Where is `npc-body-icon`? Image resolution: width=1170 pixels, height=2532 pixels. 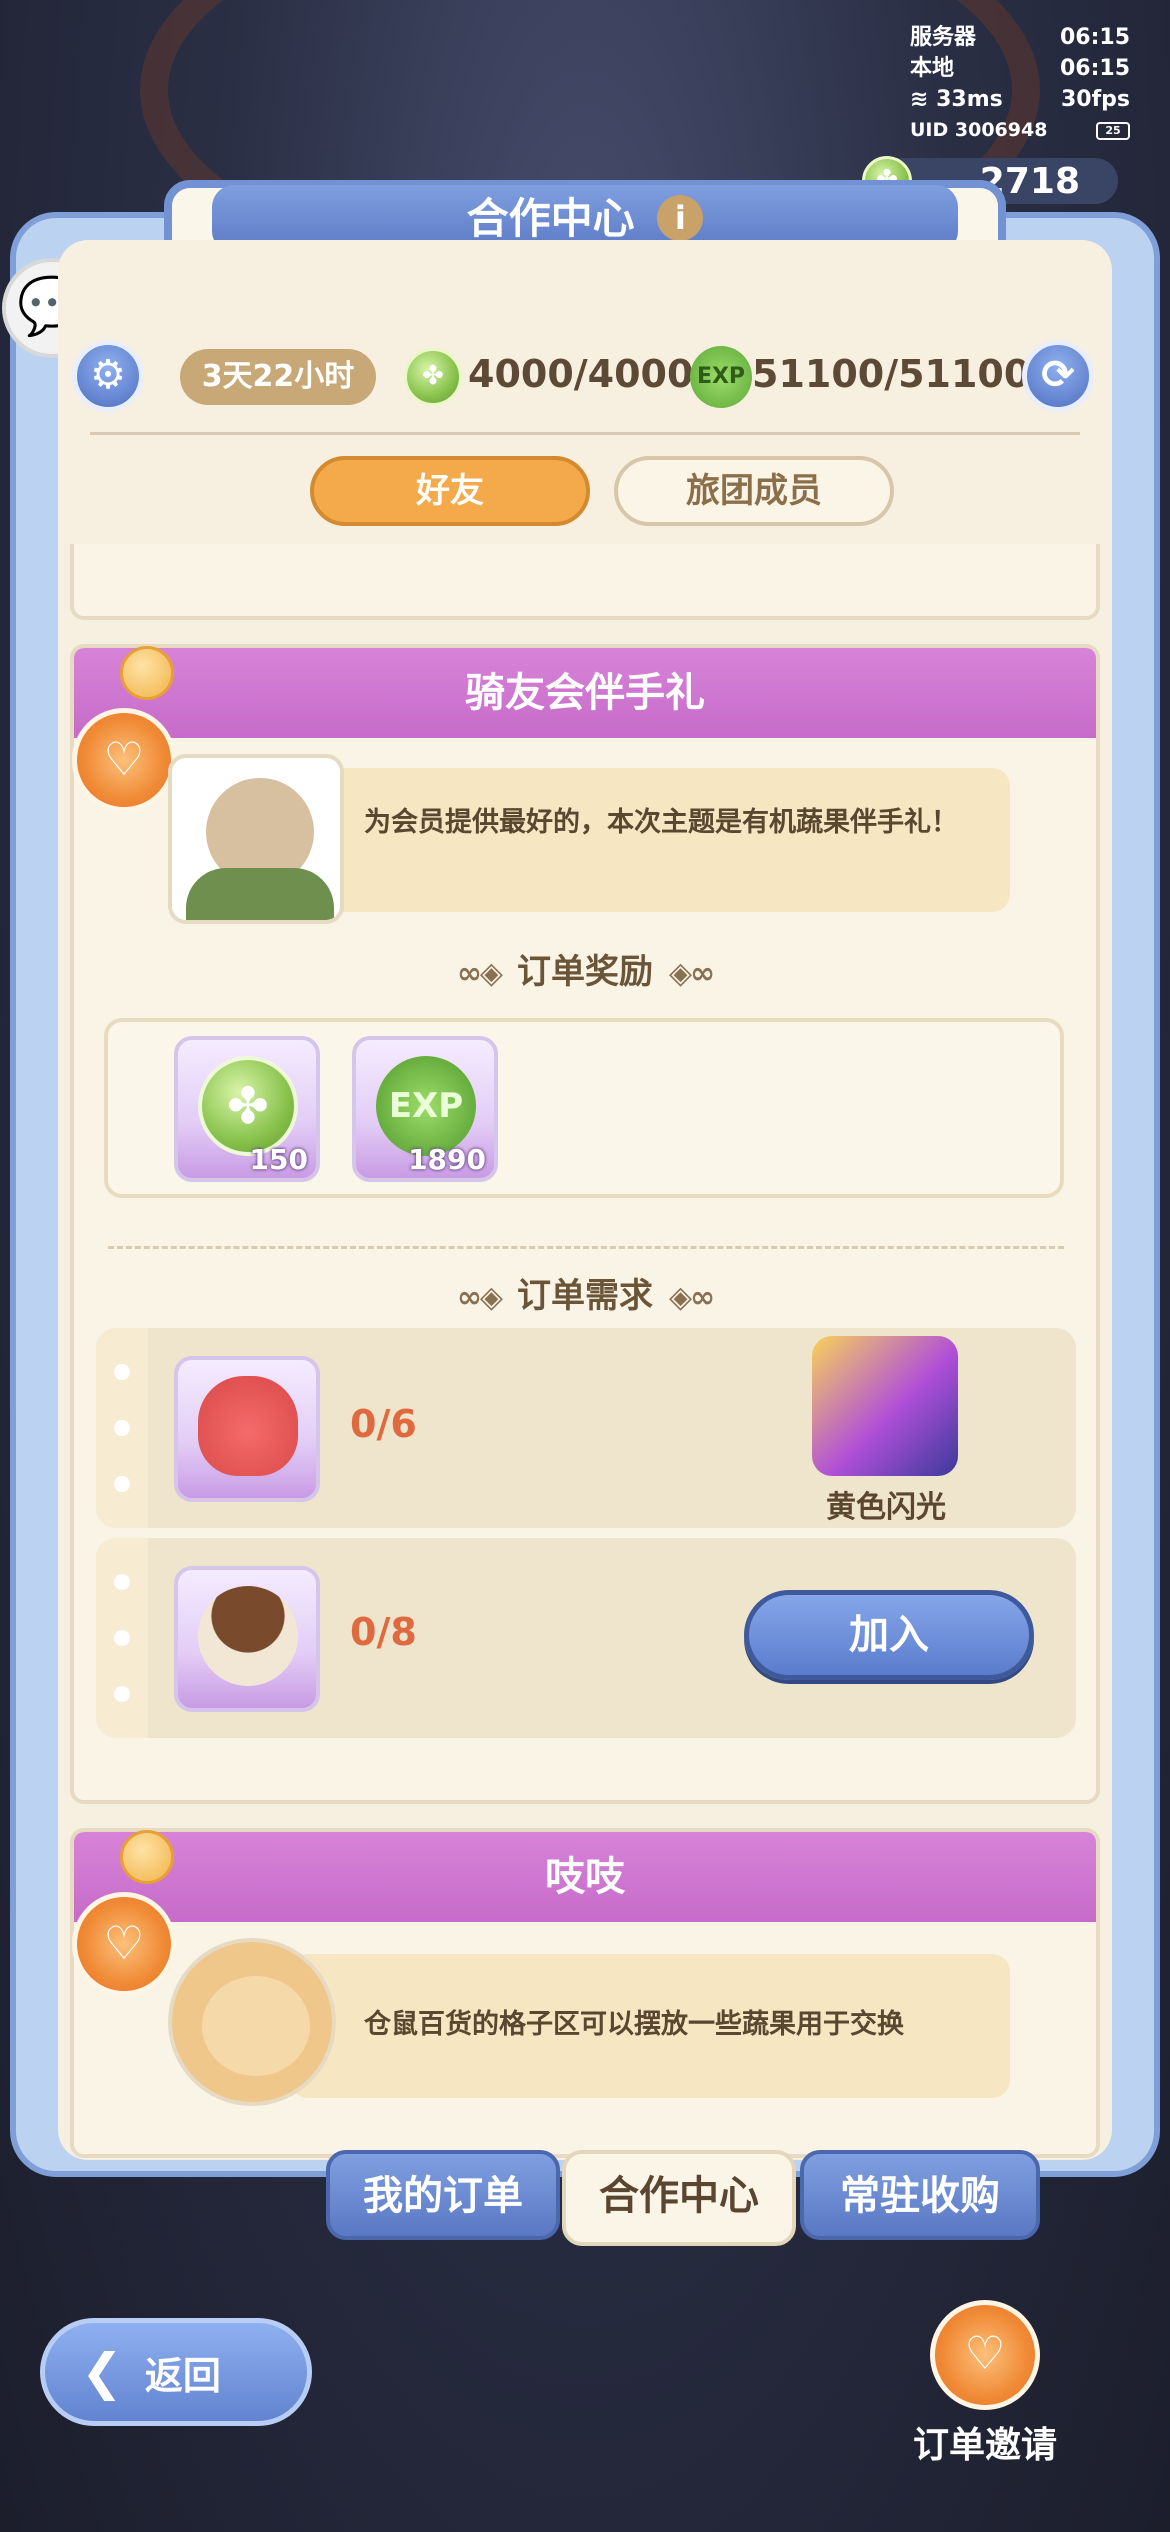 npc-body-icon is located at coordinates (260, 894).